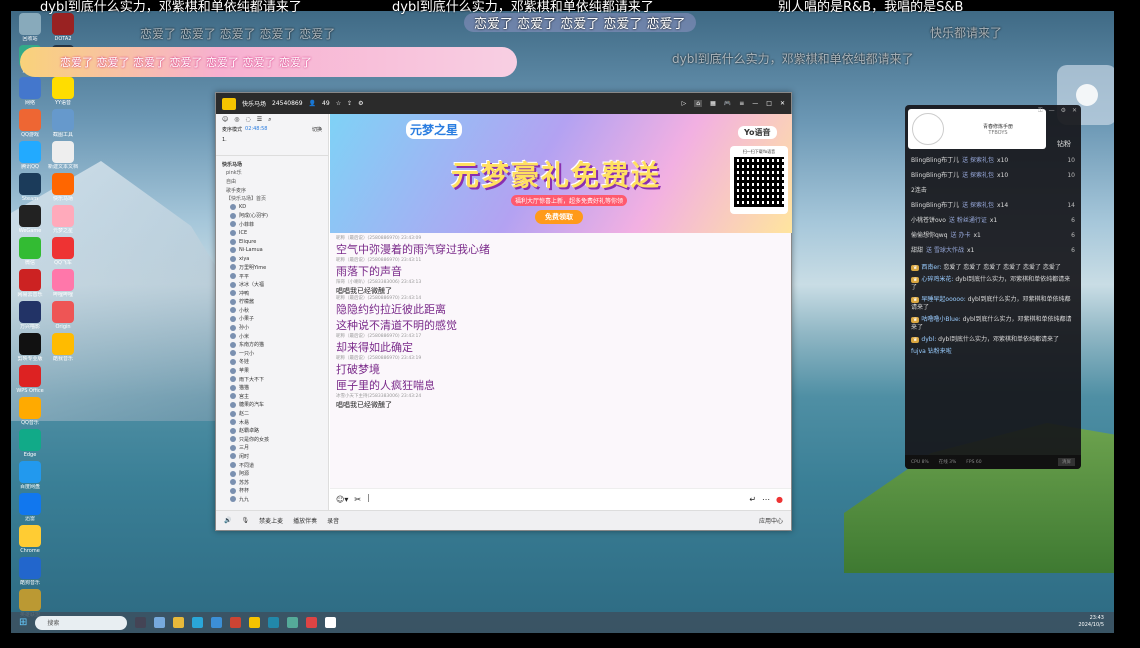  I want to click on member-item: 苏苏, so click(272, 482).